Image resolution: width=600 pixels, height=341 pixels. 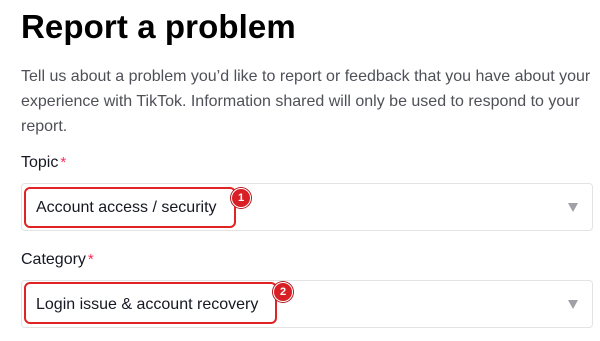 What do you see at coordinates (283, 292) in the screenshot?
I see `annotation-marker-2: 2` at bounding box center [283, 292].